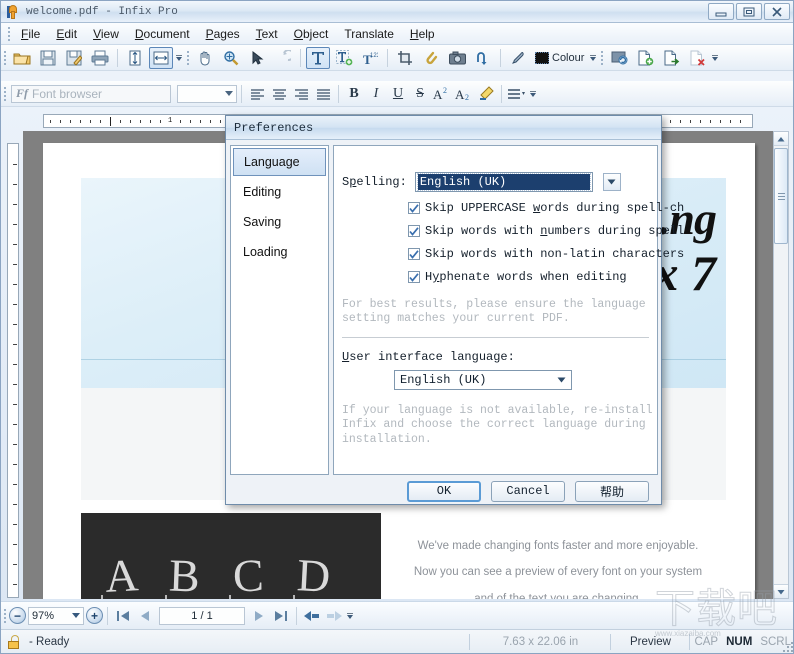  Describe the element at coordinates (66, 34) in the screenshot. I see `menu-item-edit: Edit` at that location.